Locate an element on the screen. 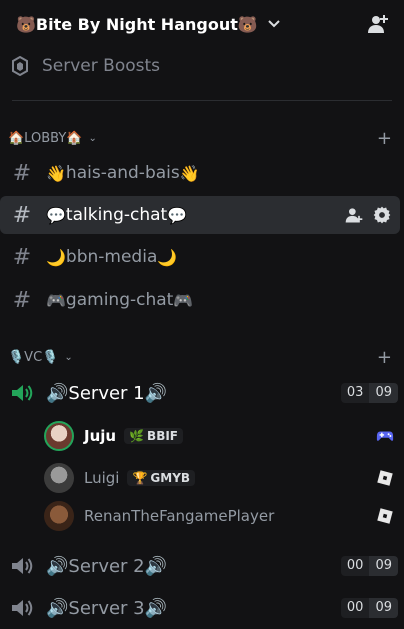 The image size is (404, 629). server-boosts-item: Server Boosts is located at coordinates (86, 66).